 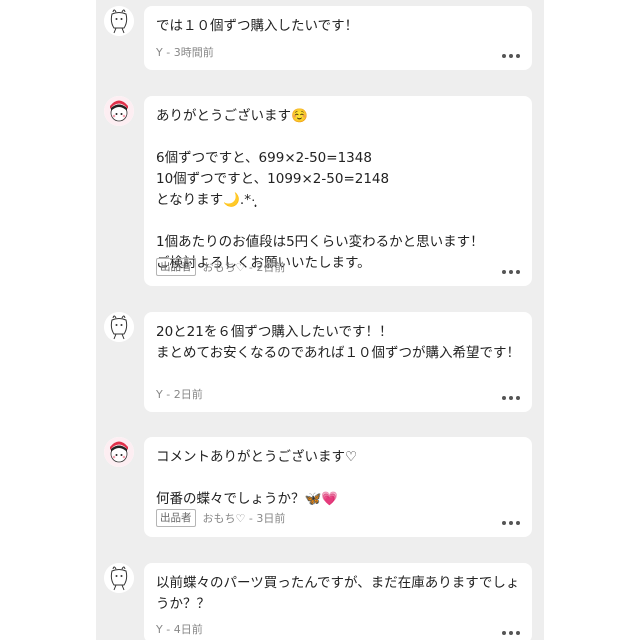 I want to click on comment-meta: 出品者 おもち♡ - 2日前, so click(x=220, y=267).